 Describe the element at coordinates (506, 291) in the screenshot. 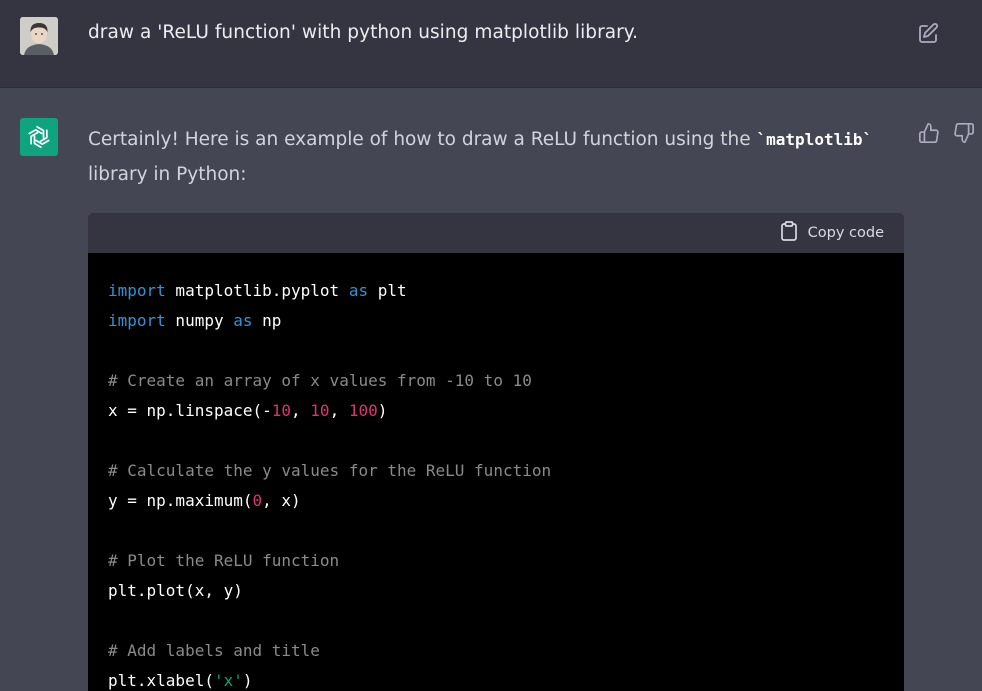

I see `code-line: import matplotlib.pyplot as plt` at that location.